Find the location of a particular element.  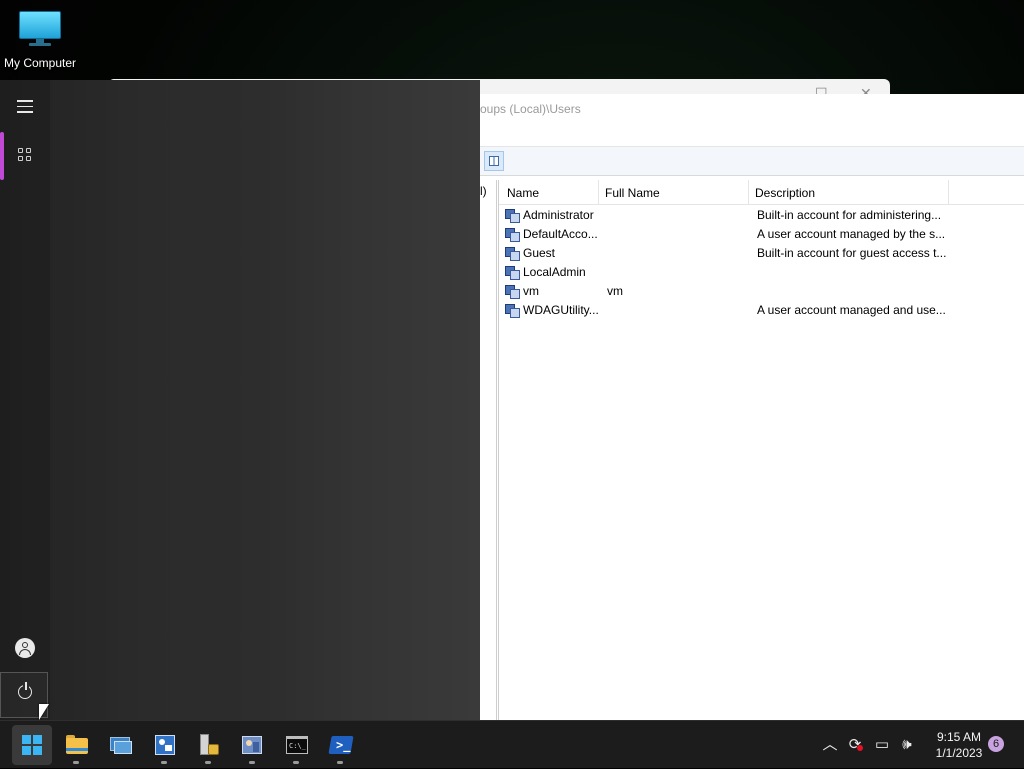

selected-indicator is located at coordinates (2, 156).